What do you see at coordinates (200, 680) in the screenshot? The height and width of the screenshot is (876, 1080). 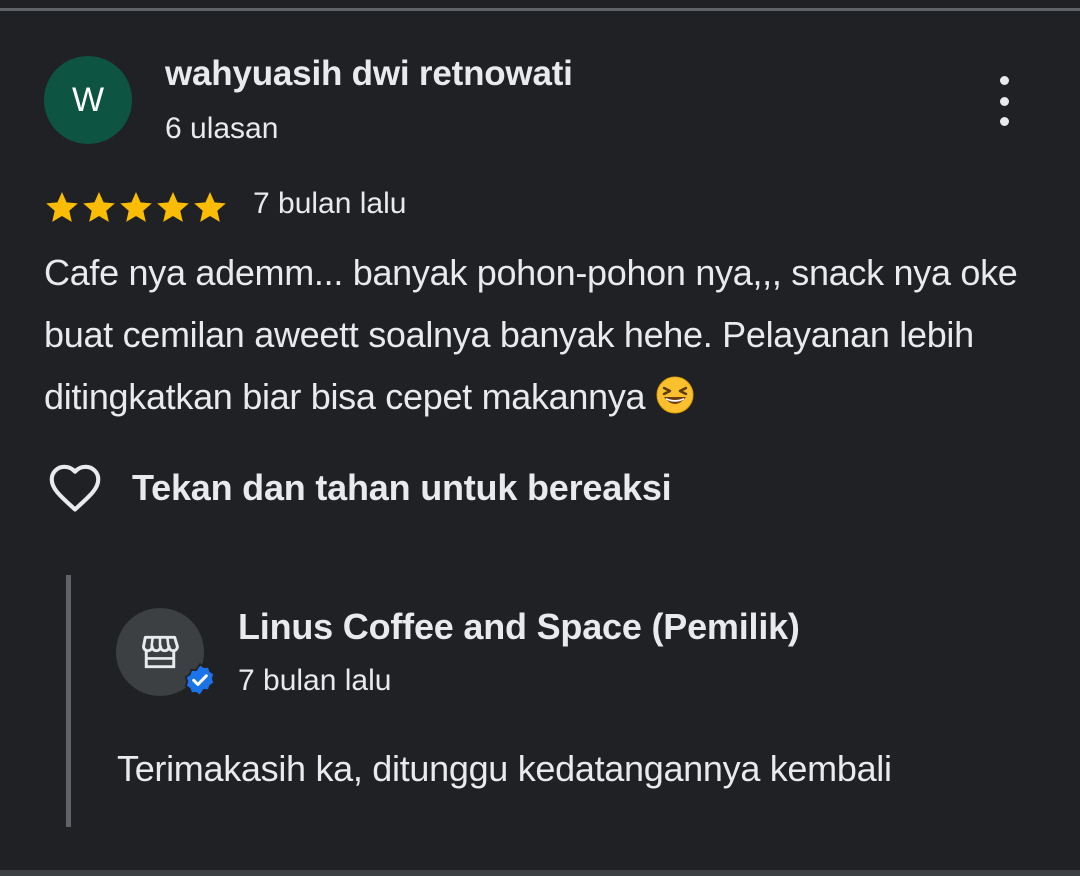 I see `verified-badge-icon` at bounding box center [200, 680].